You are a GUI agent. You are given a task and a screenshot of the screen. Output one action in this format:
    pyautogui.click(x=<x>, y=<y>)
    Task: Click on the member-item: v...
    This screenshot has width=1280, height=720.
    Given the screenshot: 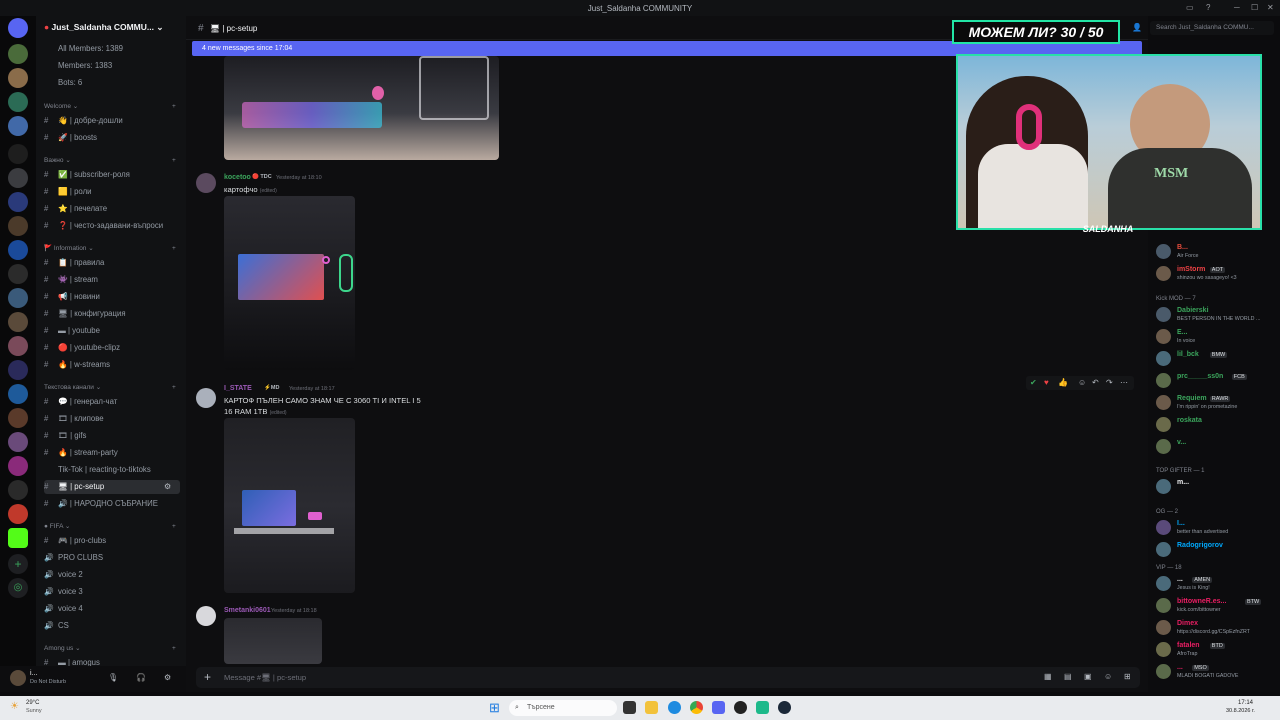 What is the action you would take?
    pyautogui.click(x=1217, y=447)
    